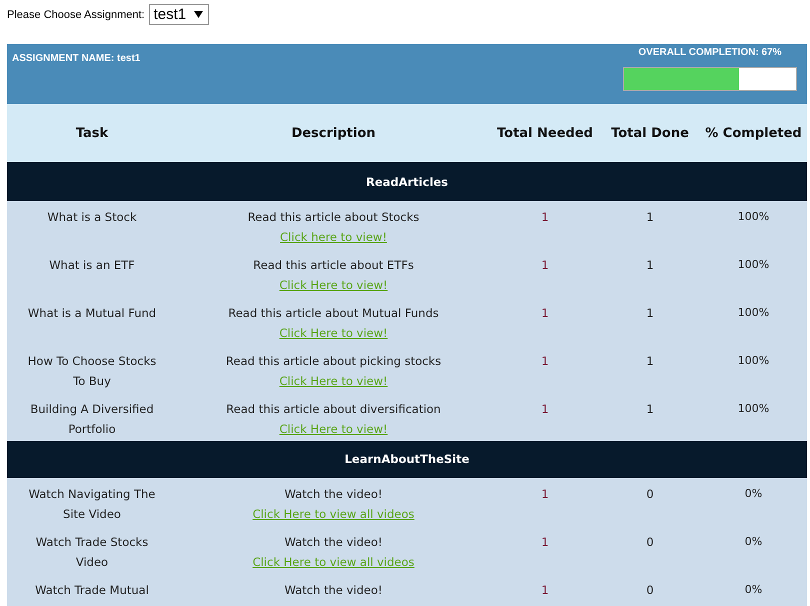 The image size is (810, 606). I want to click on task-name: What is a Mutual Fund, so click(92, 313).